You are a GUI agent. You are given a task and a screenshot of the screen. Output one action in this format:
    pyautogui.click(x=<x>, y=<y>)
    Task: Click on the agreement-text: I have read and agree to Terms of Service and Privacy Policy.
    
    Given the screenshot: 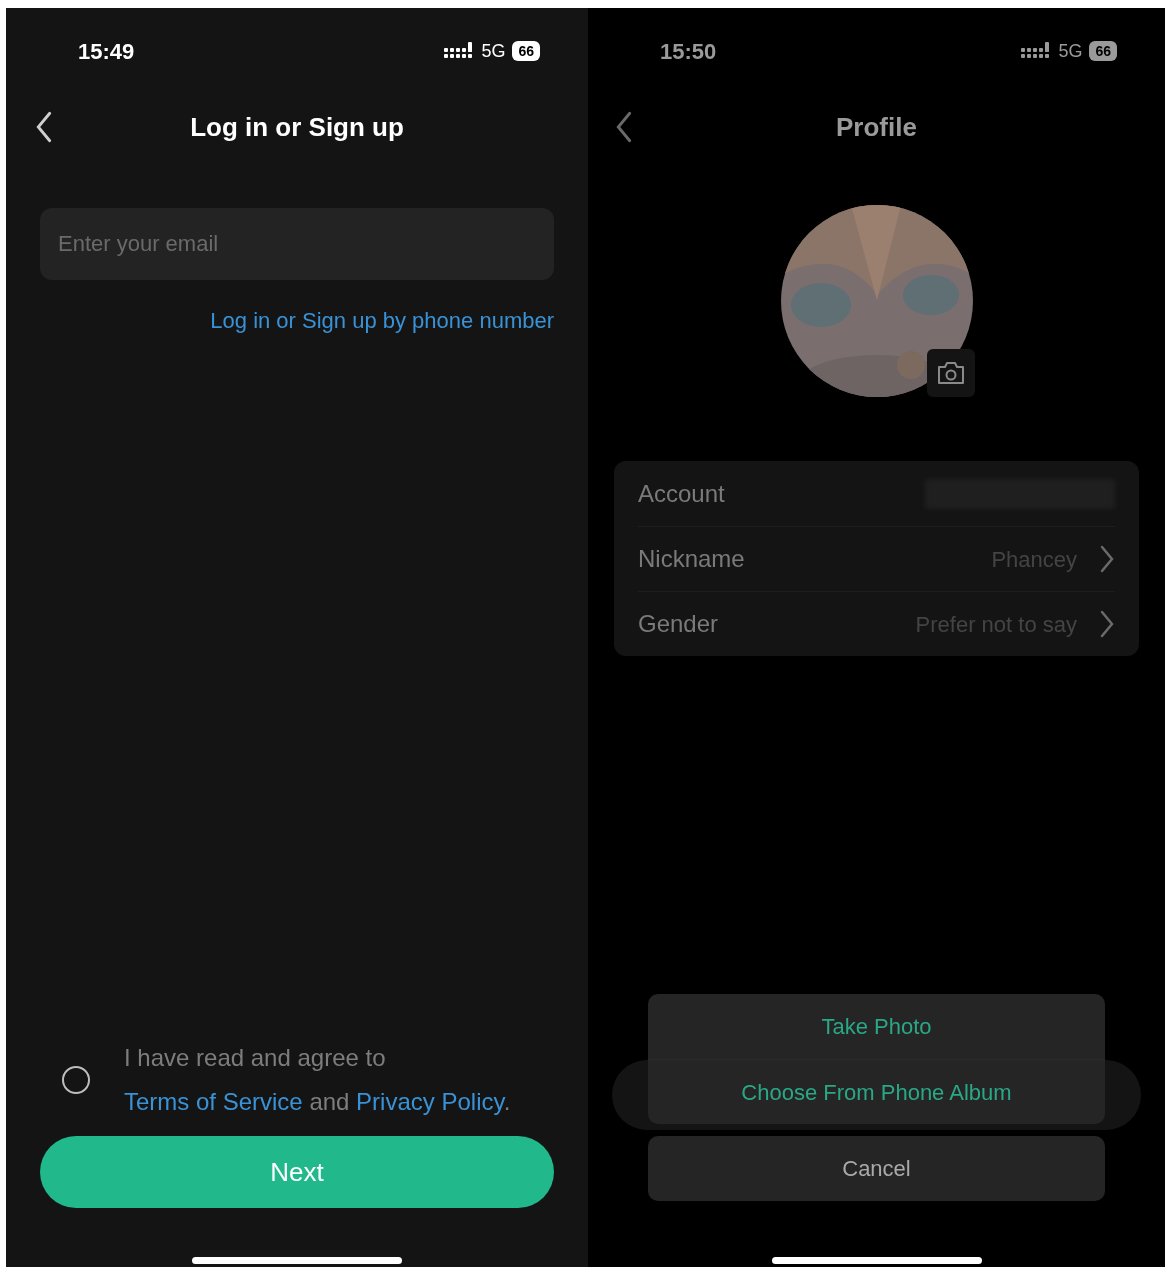 What is the action you would take?
    pyautogui.click(x=318, y=1080)
    